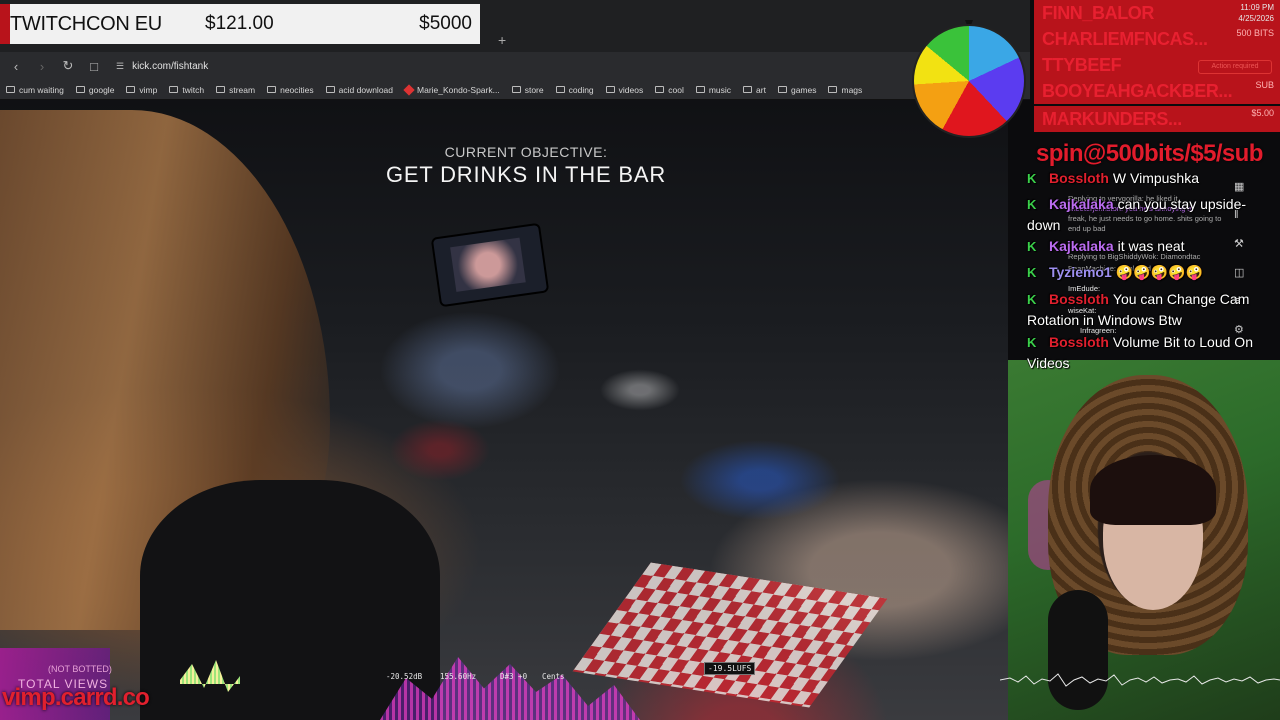  I want to click on bookmark-item: art, so click(754, 90).